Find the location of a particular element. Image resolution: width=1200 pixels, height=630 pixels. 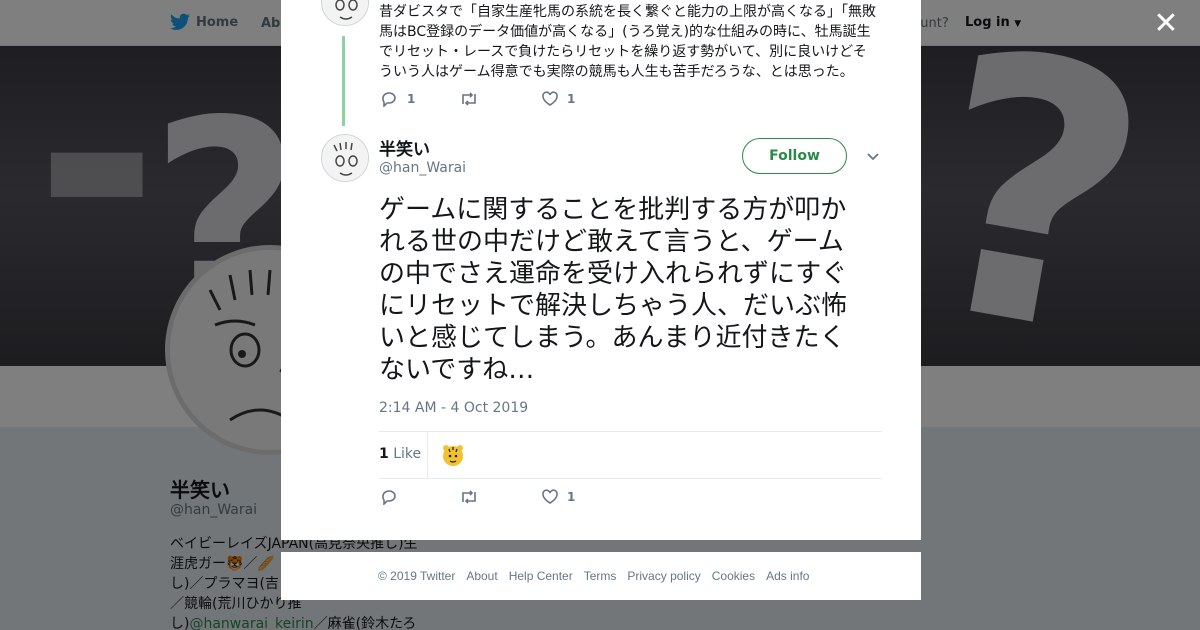

footer-link-ads-info: Ads info is located at coordinates (787, 576).